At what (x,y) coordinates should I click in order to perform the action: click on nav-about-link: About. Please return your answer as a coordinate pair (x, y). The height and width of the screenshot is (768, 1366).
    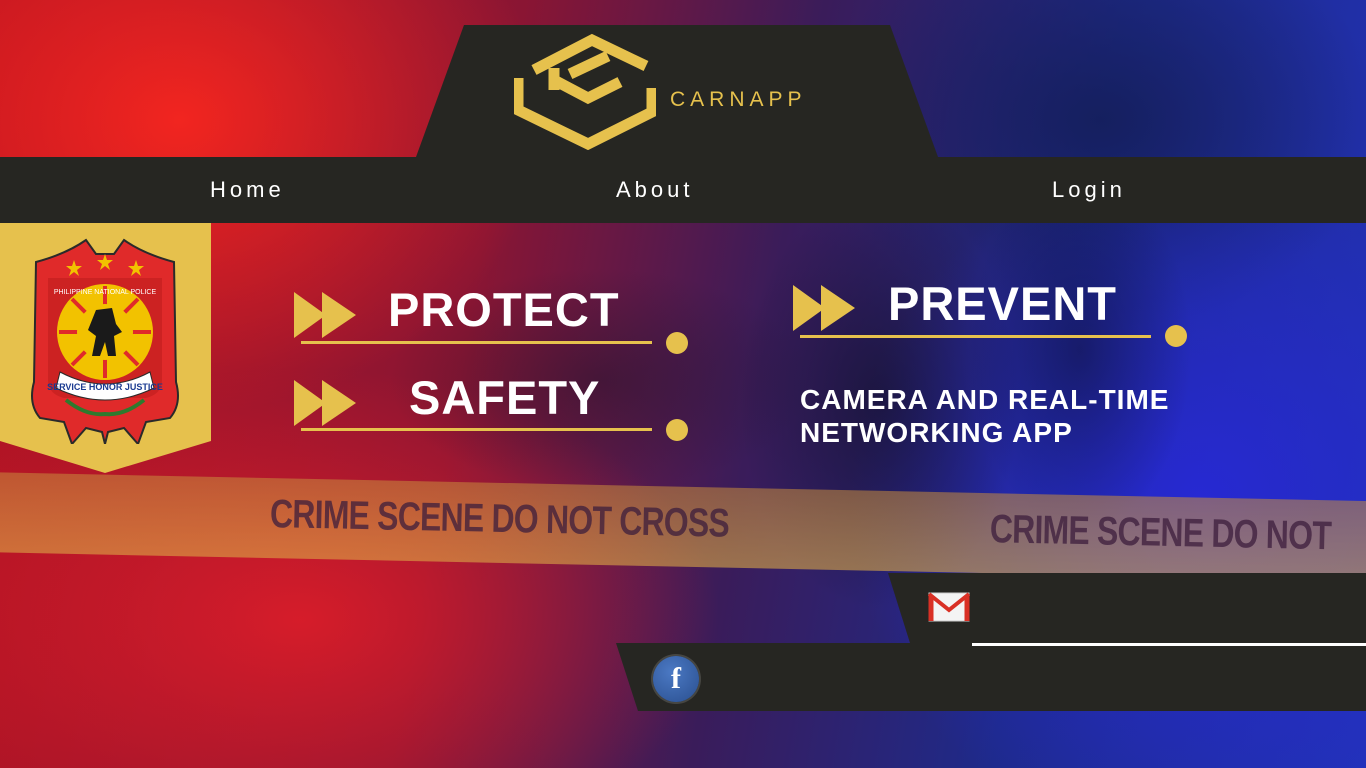
    Looking at the image, I should click on (655, 190).